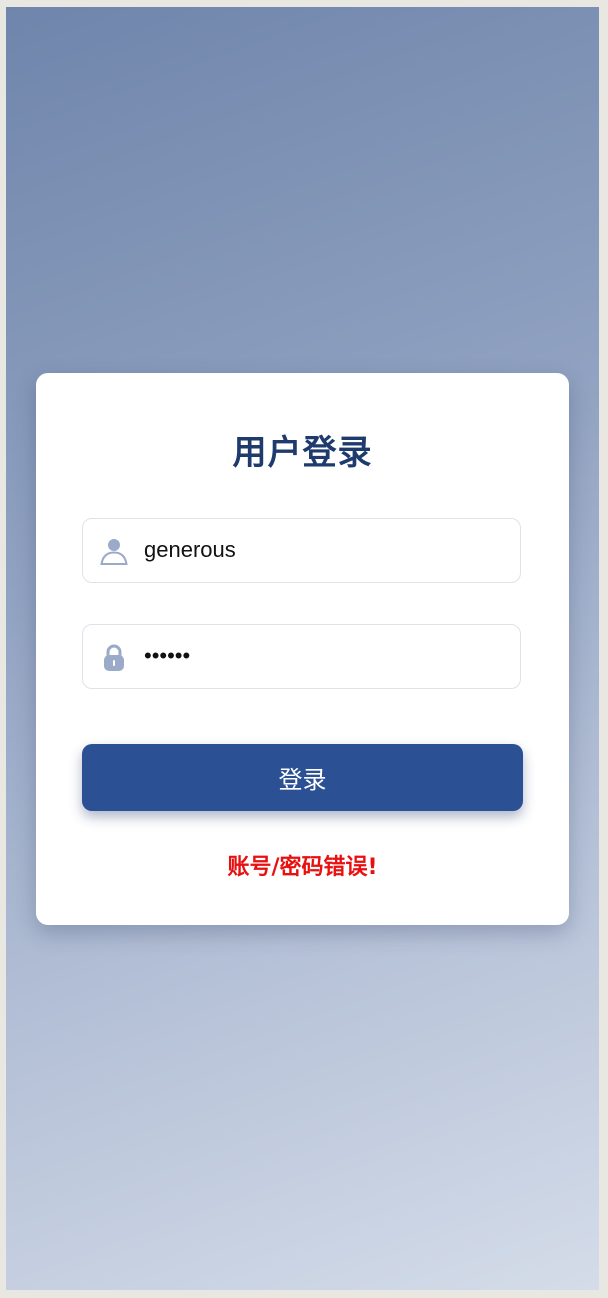 Image resolution: width=608 pixels, height=1298 pixels. Describe the element at coordinates (302, 777) in the screenshot. I see `login-button: 登录` at that location.